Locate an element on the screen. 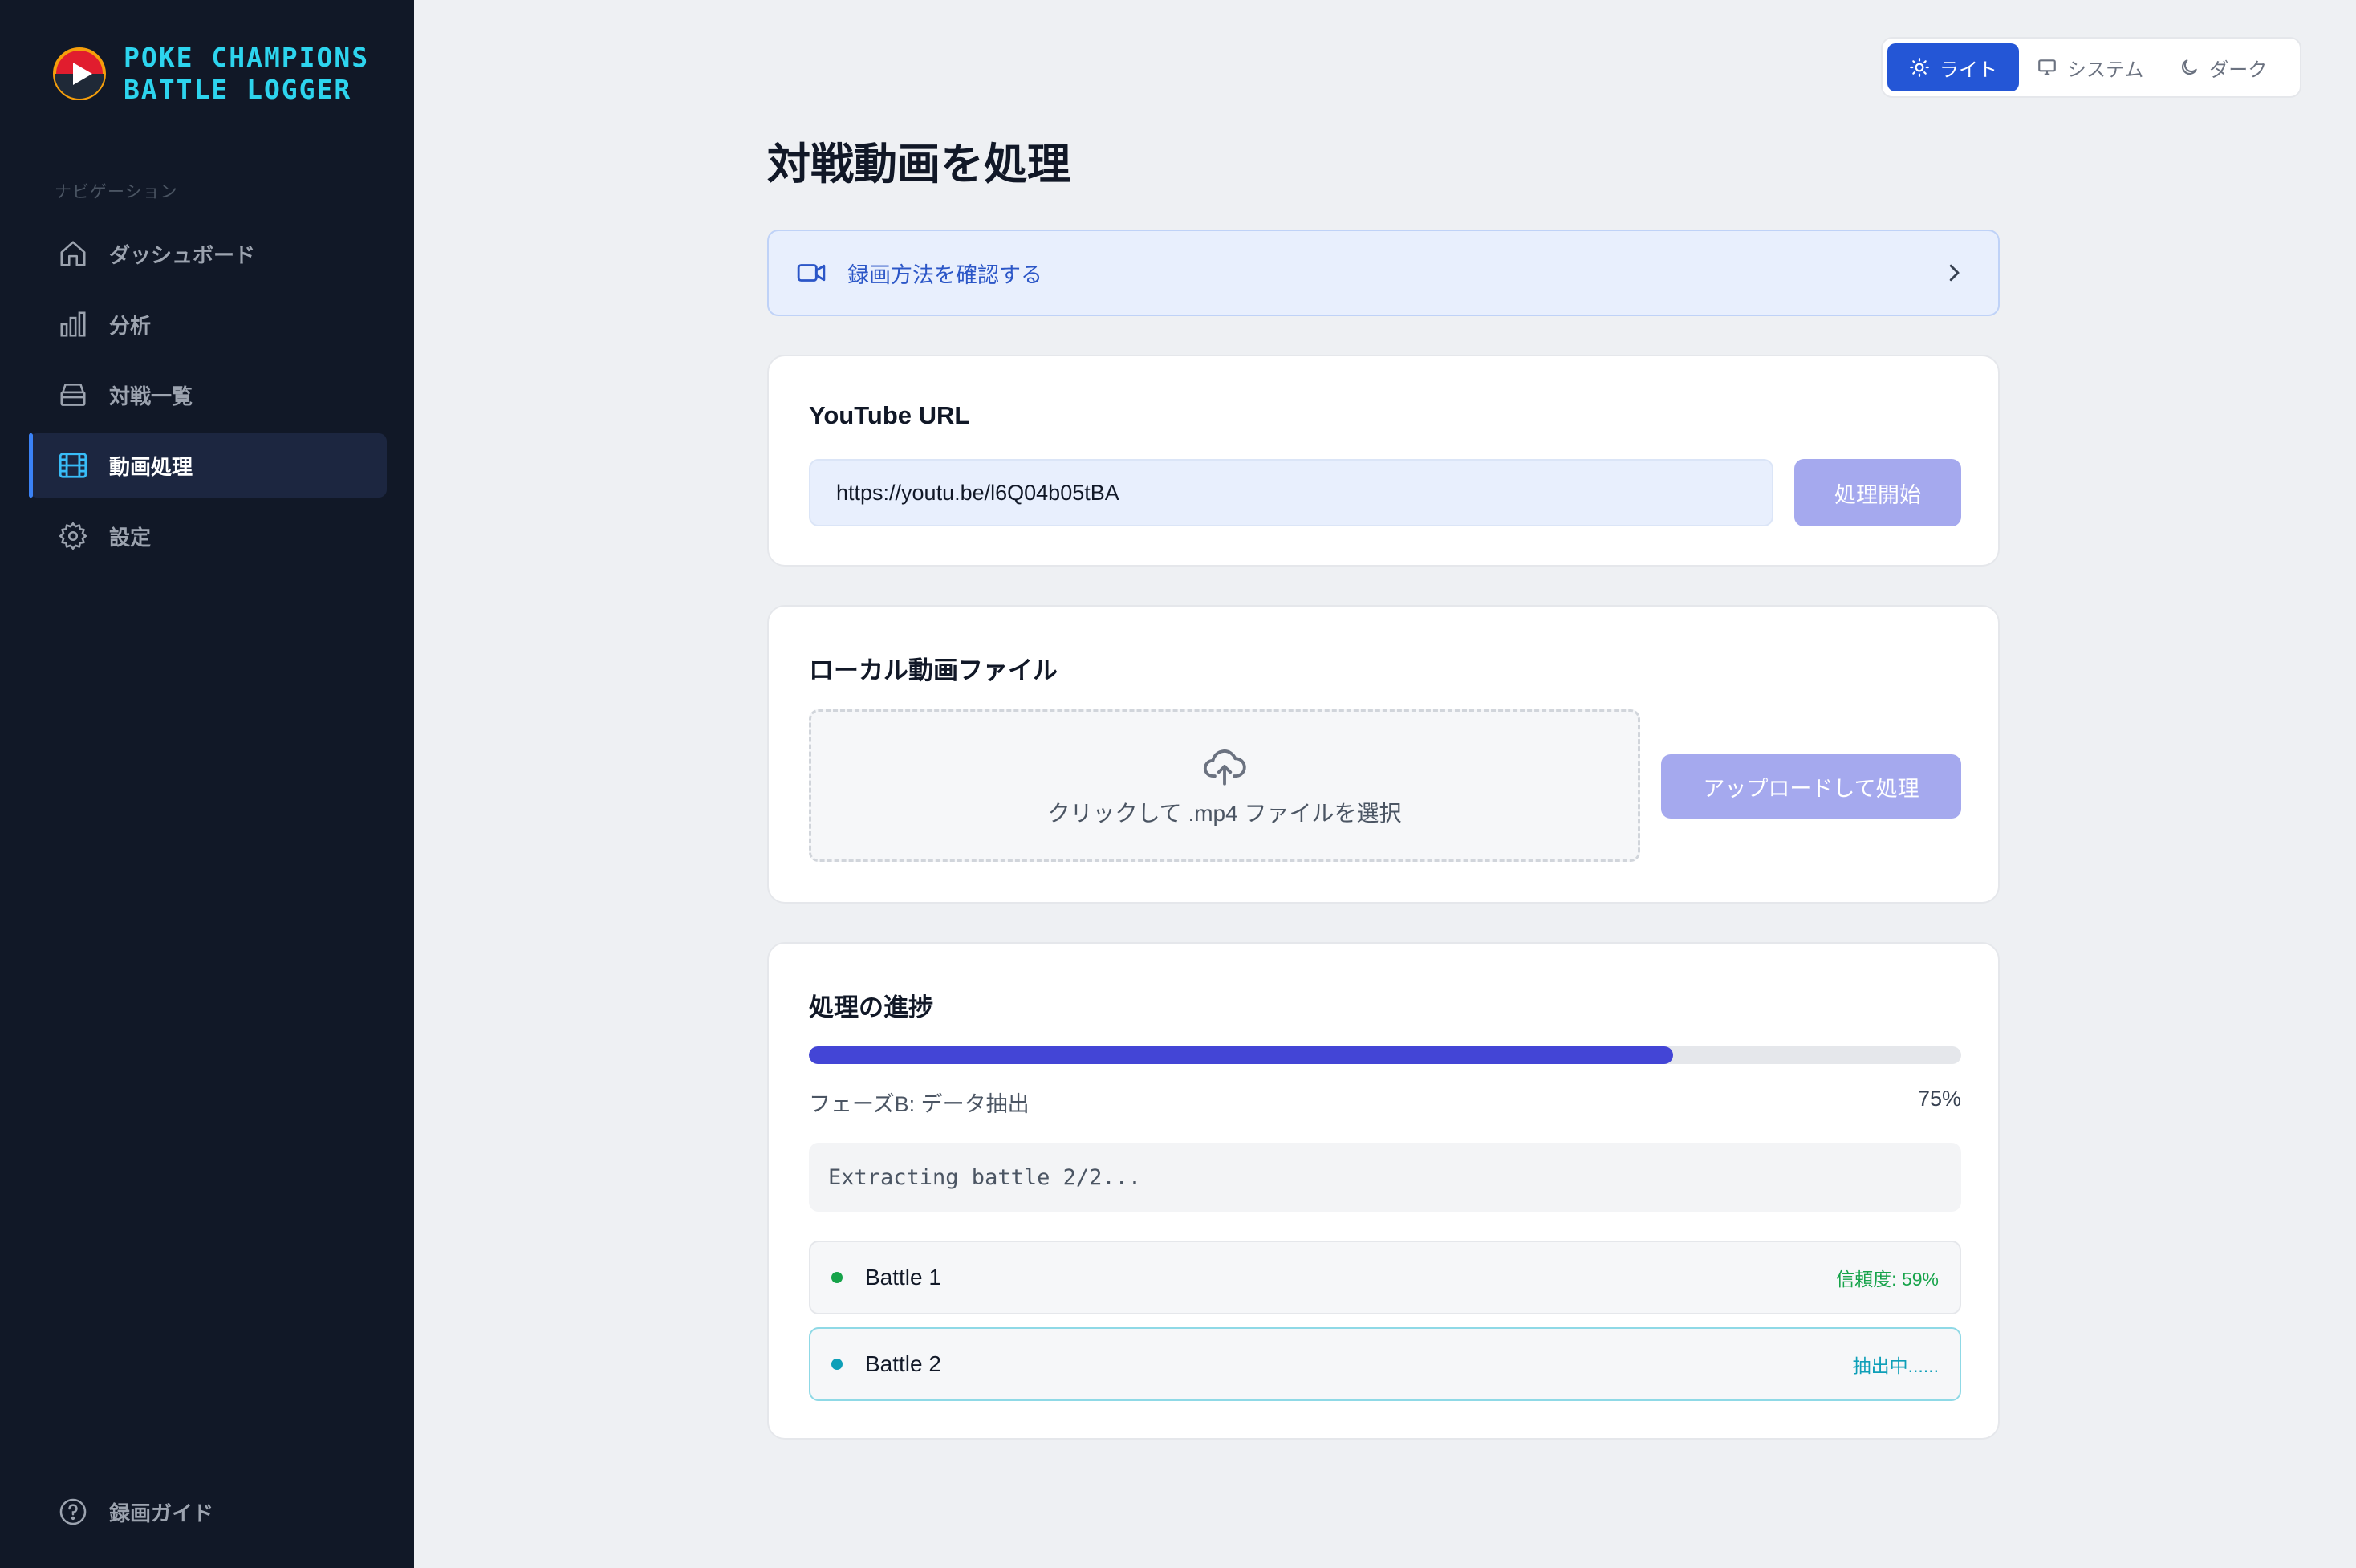 This screenshot has height=1568, width=2356. brand-line-1: POKE CHAMPIONS is located at coordinates (247, 57).